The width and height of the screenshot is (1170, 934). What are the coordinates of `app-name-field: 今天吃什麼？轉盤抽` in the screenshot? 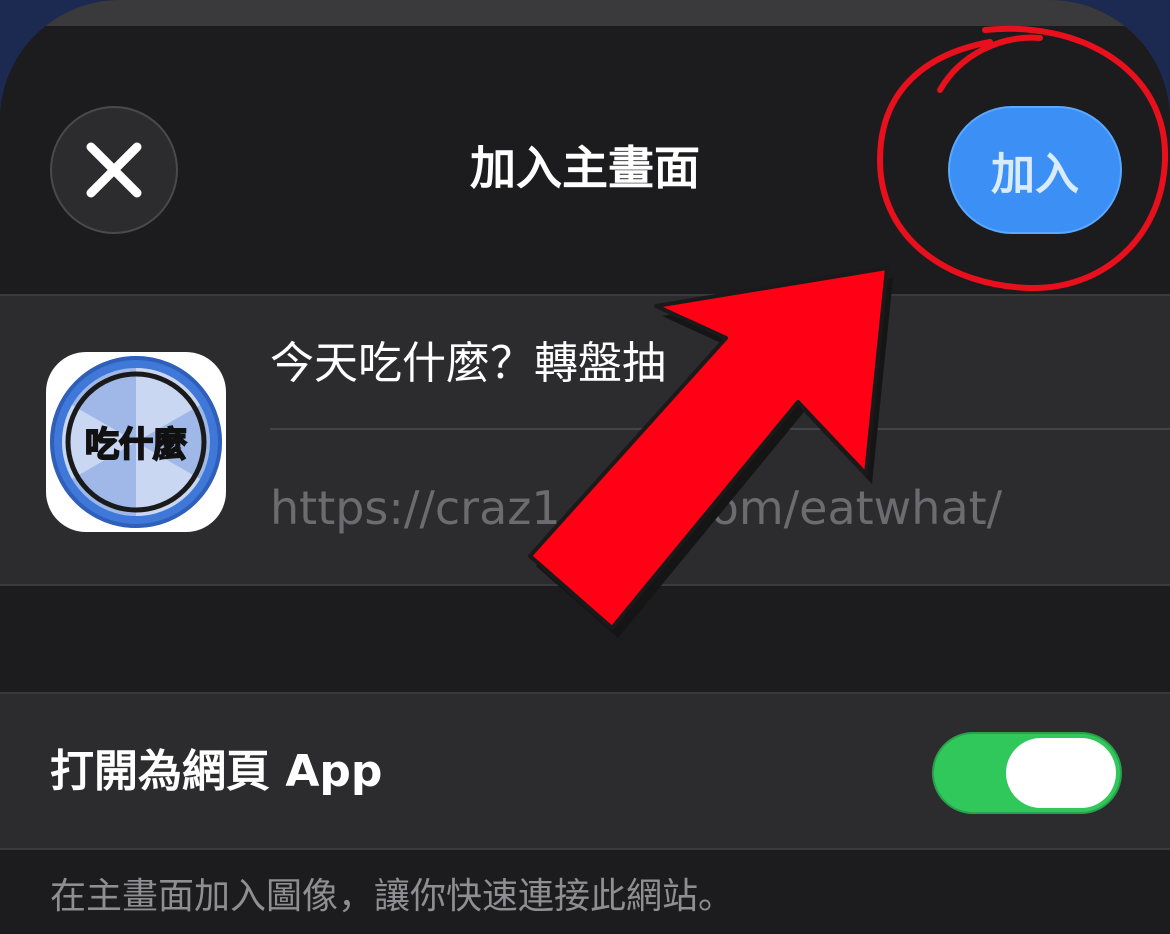 It's located at (468, 364).